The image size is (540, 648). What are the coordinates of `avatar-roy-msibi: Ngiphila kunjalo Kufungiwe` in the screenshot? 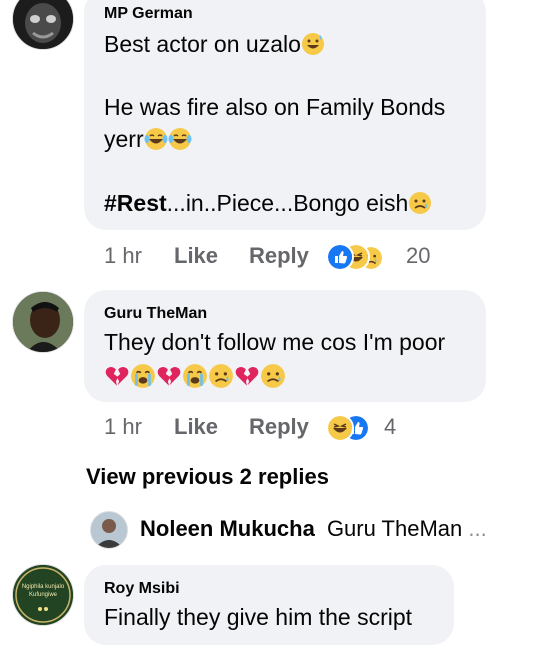 It's located at (43, 595).